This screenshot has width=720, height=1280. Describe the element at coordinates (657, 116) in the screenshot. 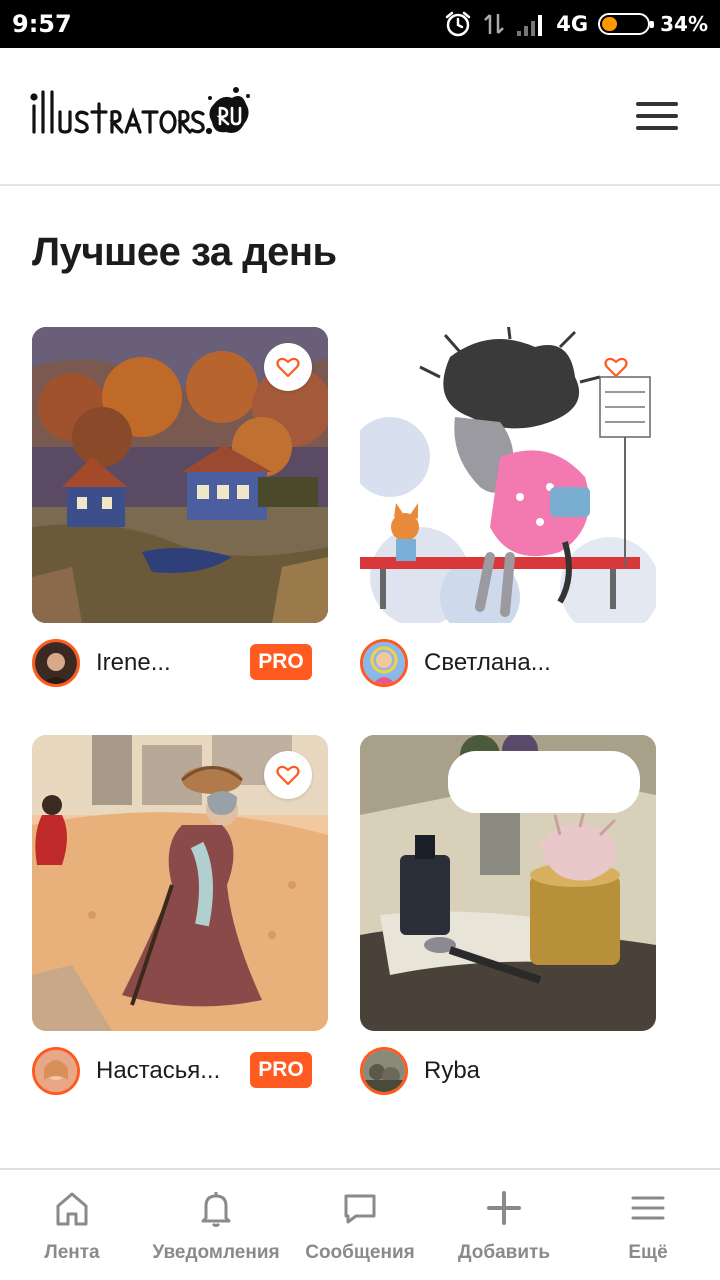

I see `menu-button` at that location.